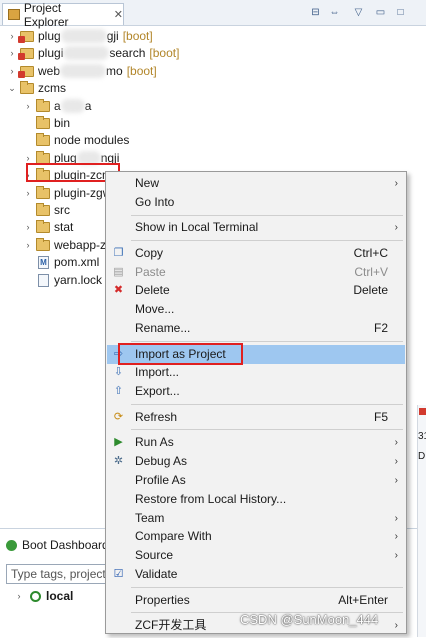 The width and height of the screenshot is (426, 638). Describe the element at coordinates (36, 88) in the screenshot. I see `tree-item-zcms-project: ⌄ zcms` at that location.